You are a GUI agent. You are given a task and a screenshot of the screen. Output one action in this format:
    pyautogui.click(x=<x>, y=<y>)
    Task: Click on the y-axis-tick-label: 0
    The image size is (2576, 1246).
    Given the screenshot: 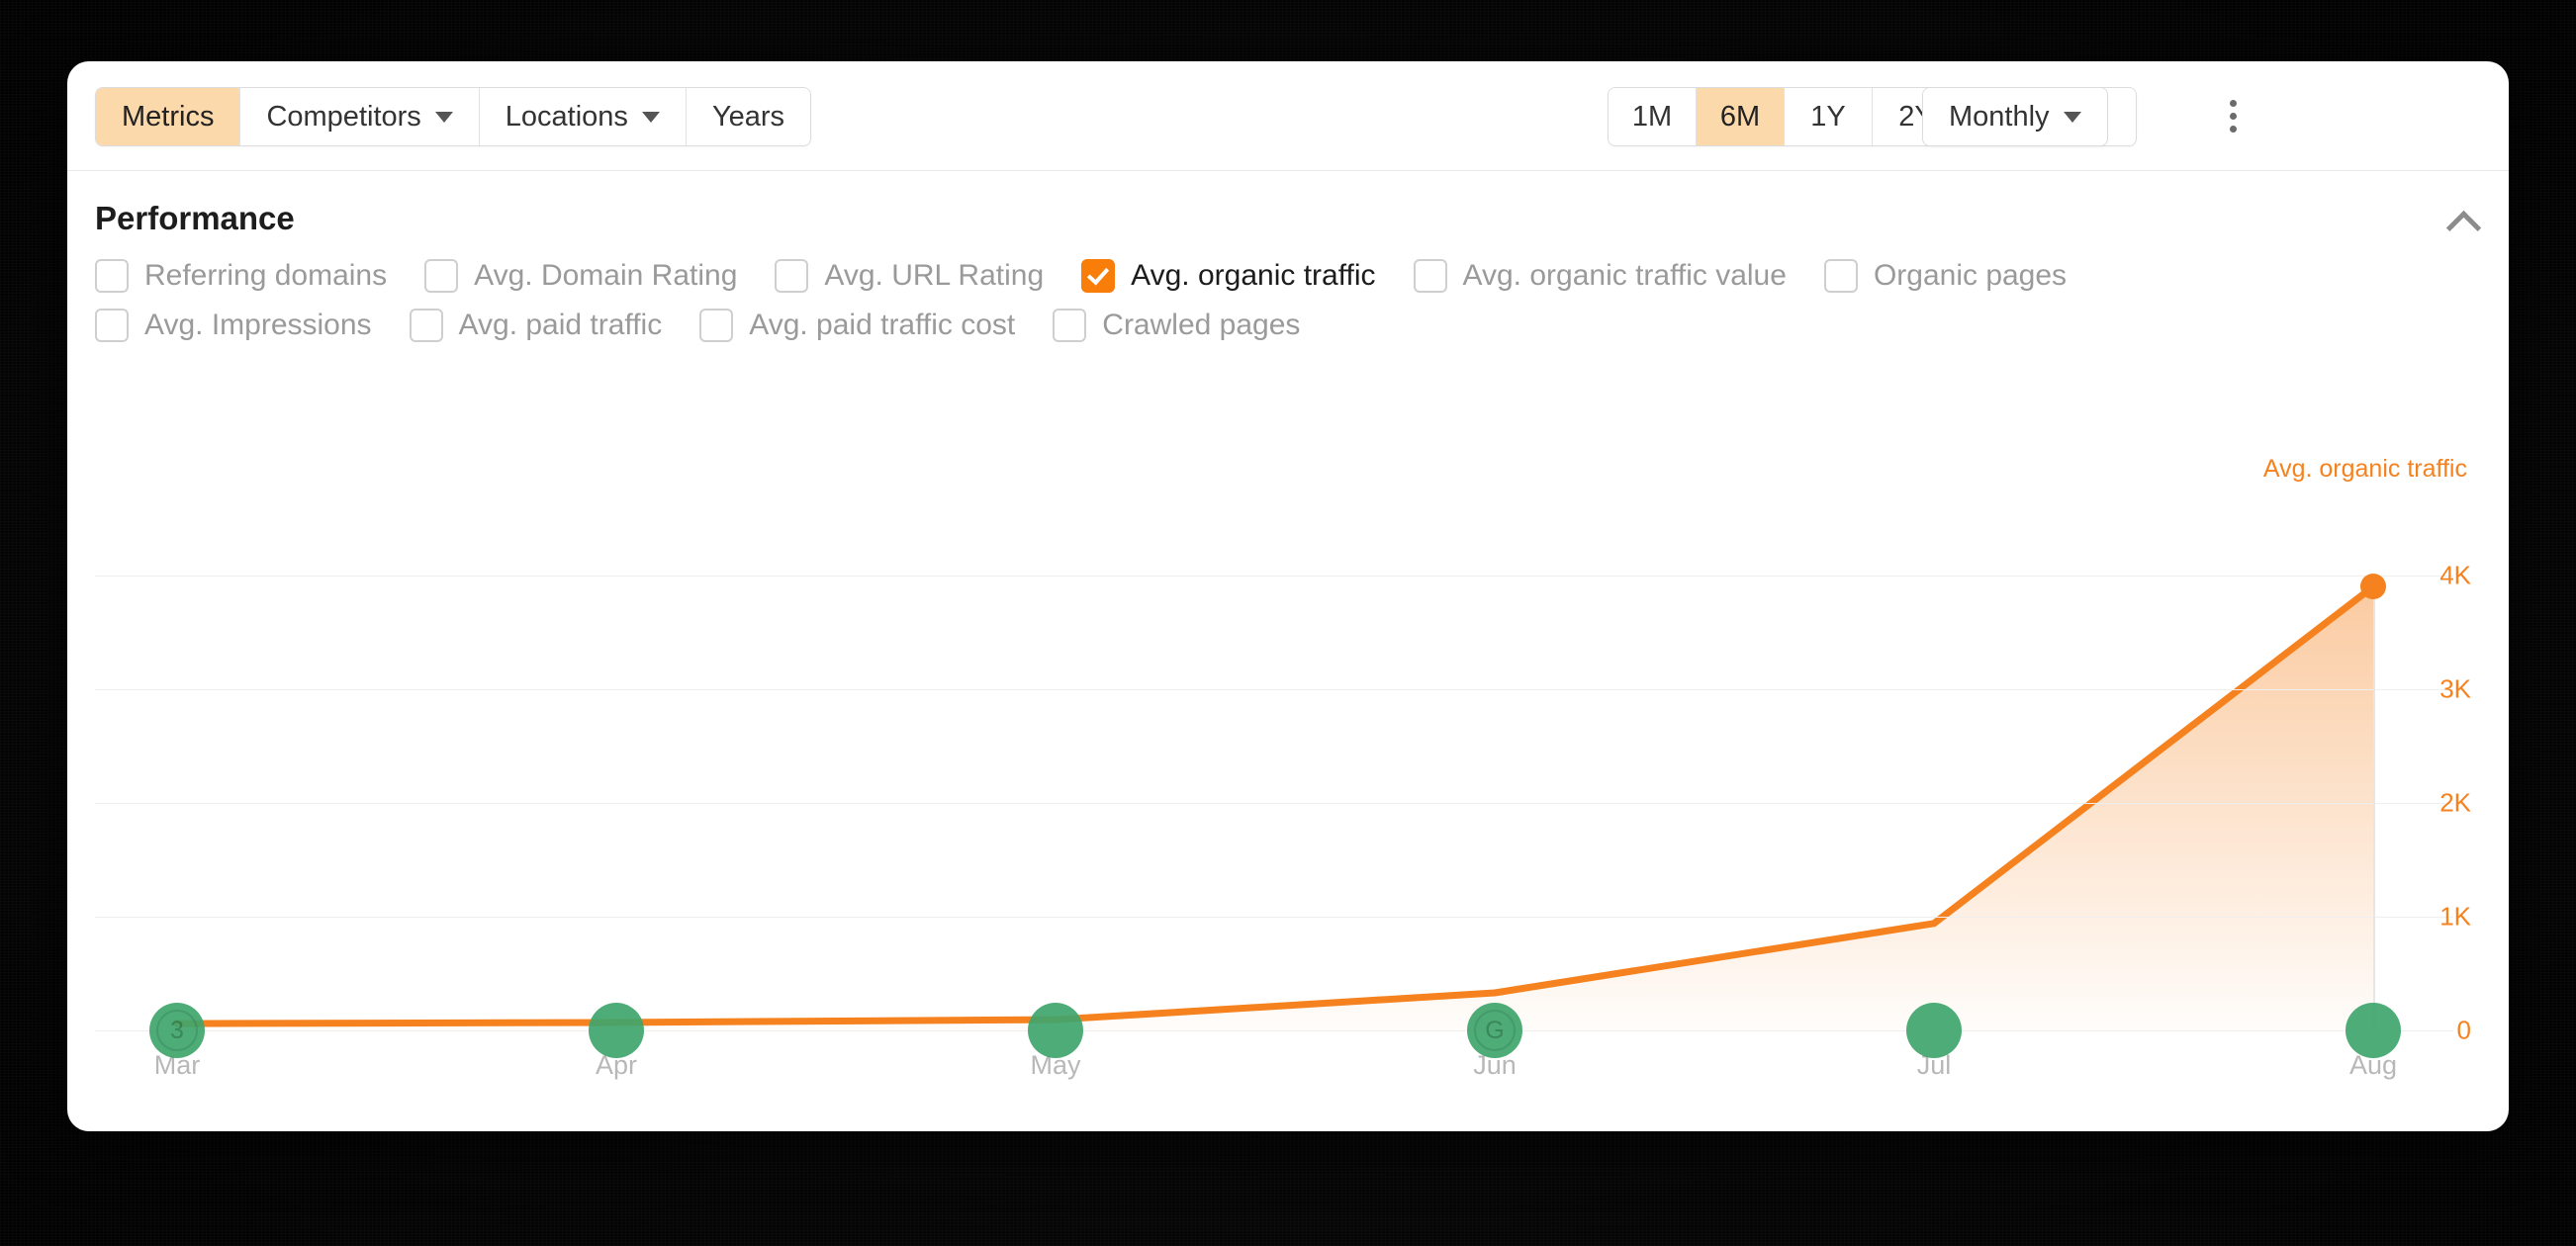 What is the action you would take?
    pyautogui.click(x=2463, y=1030)
    